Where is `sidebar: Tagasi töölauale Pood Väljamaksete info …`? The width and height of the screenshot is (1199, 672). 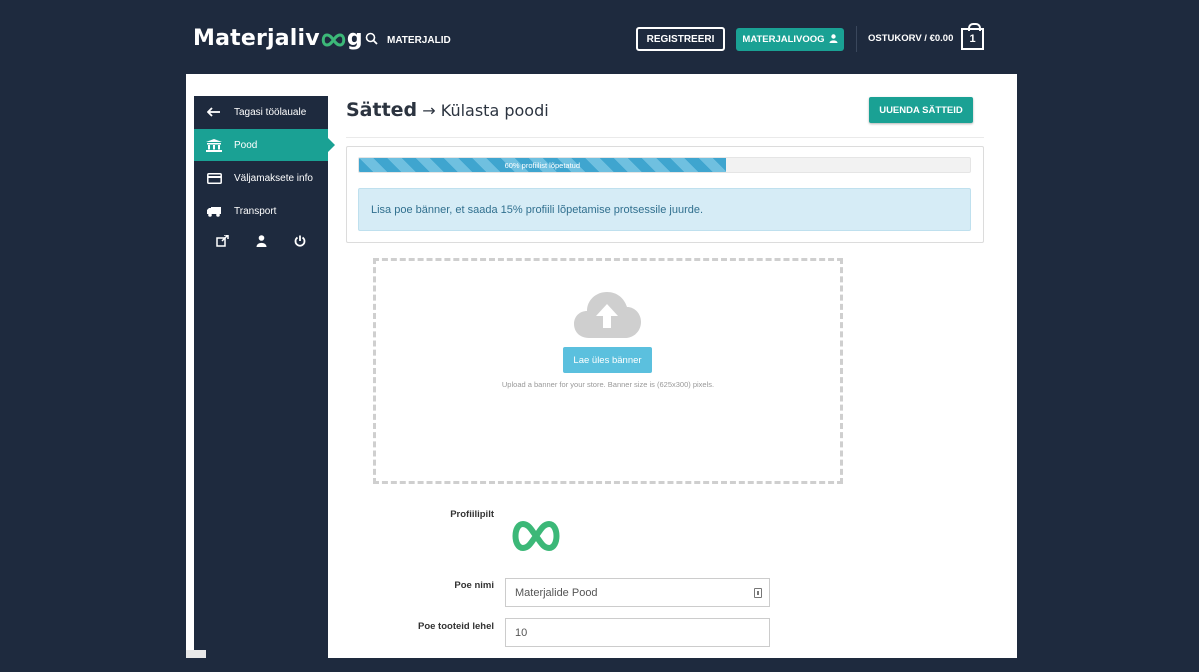 sidebar: Tagasi töölauale Pood Väljamaksete info … is located at coordinates (264, 377).